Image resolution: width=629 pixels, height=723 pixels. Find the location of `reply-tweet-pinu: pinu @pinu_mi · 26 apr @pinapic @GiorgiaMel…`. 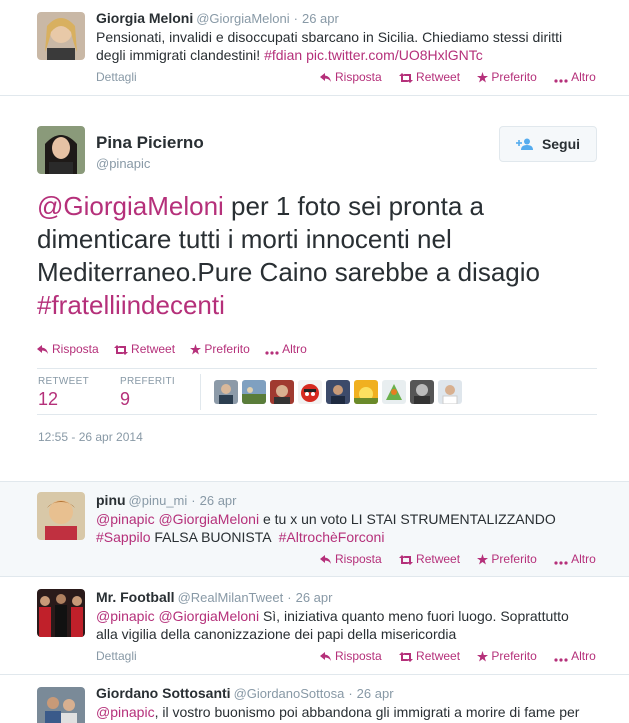

reply-tweet-pinu: pinu @pinu_mi · 26 apr @pinapic @GiorgiaMel… is located at coordinates (314, 529).